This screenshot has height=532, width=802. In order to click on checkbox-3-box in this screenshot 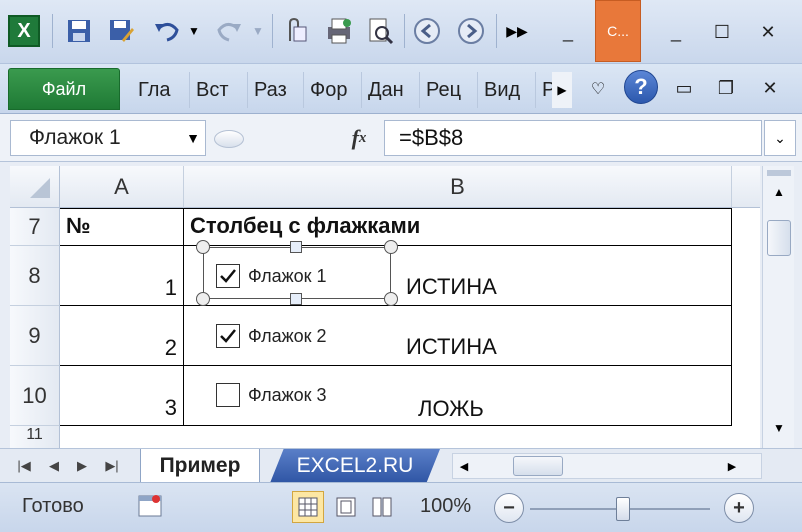, I will do `click(228, 395)`.